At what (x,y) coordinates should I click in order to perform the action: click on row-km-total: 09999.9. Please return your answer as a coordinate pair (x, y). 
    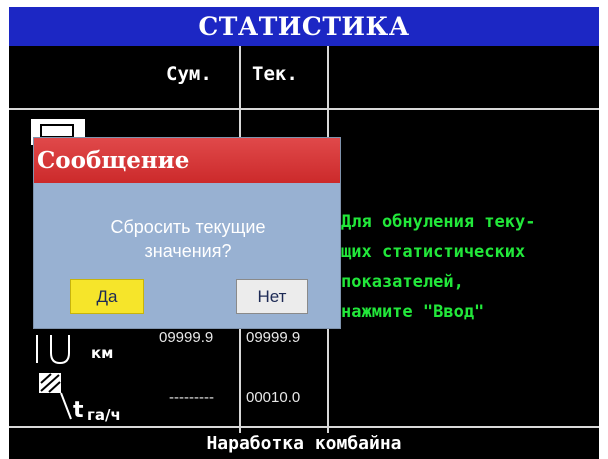
    Looking at the image, I should click on (186, 337).